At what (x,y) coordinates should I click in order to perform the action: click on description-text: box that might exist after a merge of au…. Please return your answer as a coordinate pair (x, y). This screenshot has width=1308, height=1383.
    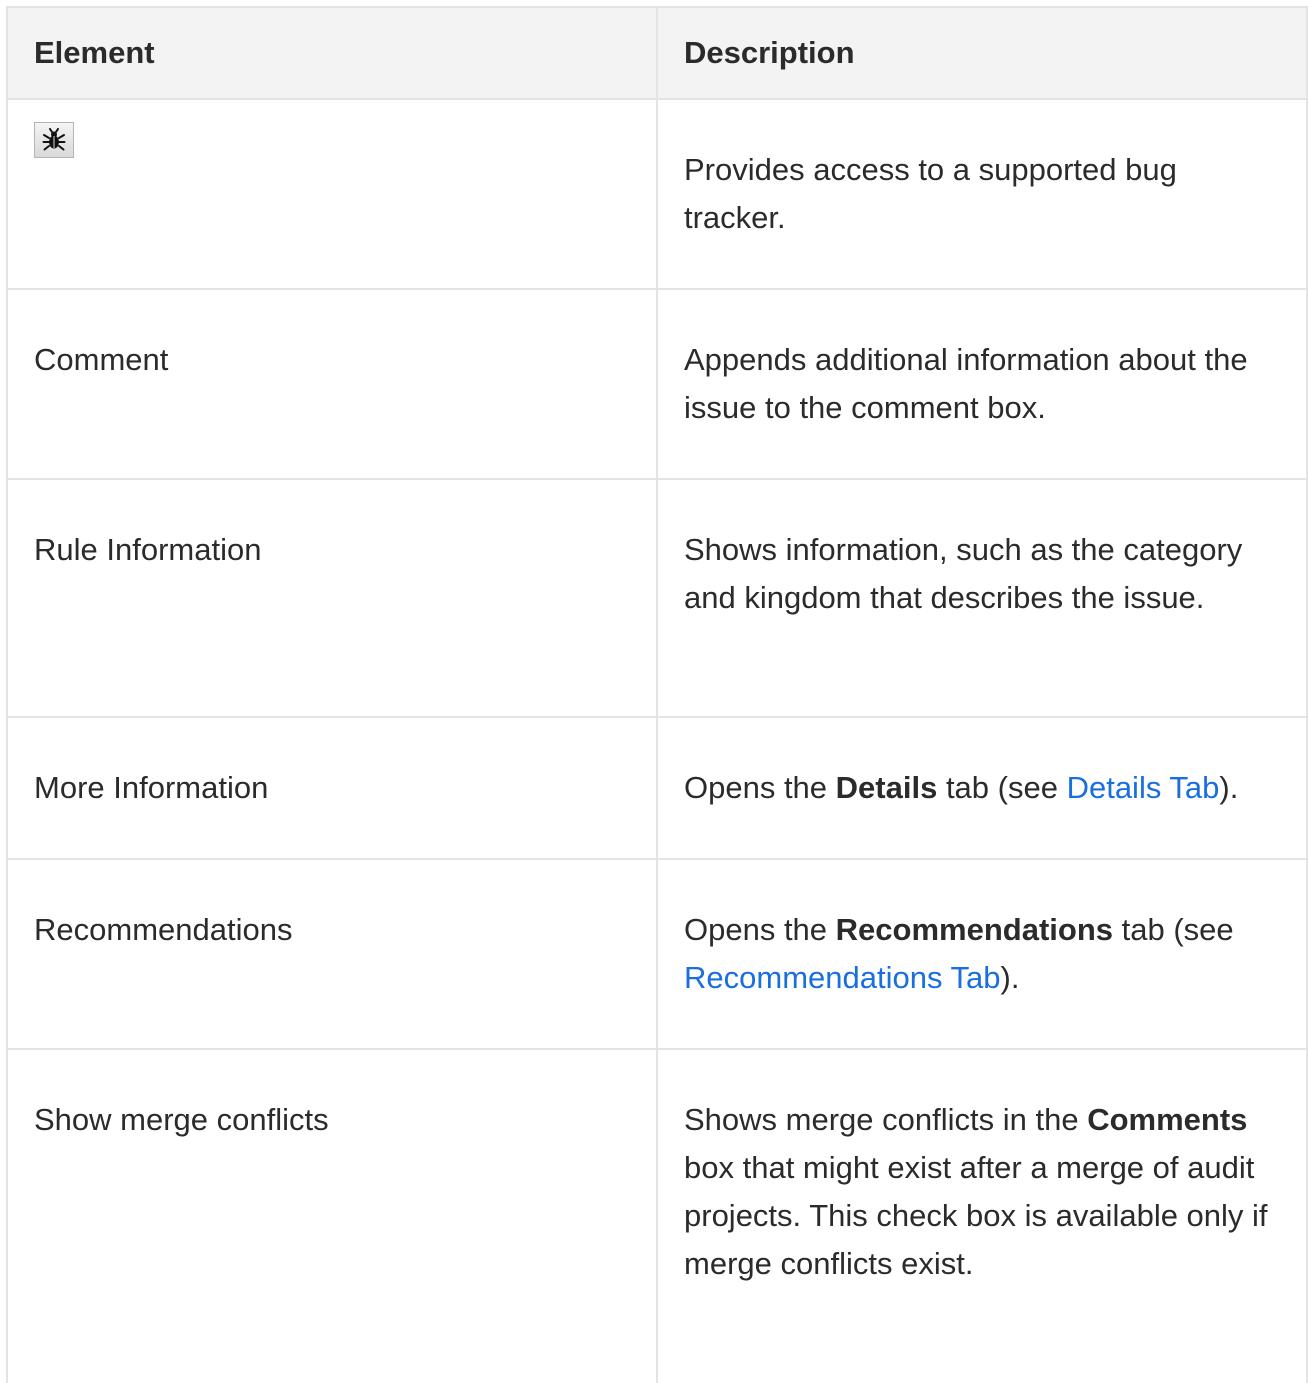
    Looking at the image, I should click on (976, 1215).